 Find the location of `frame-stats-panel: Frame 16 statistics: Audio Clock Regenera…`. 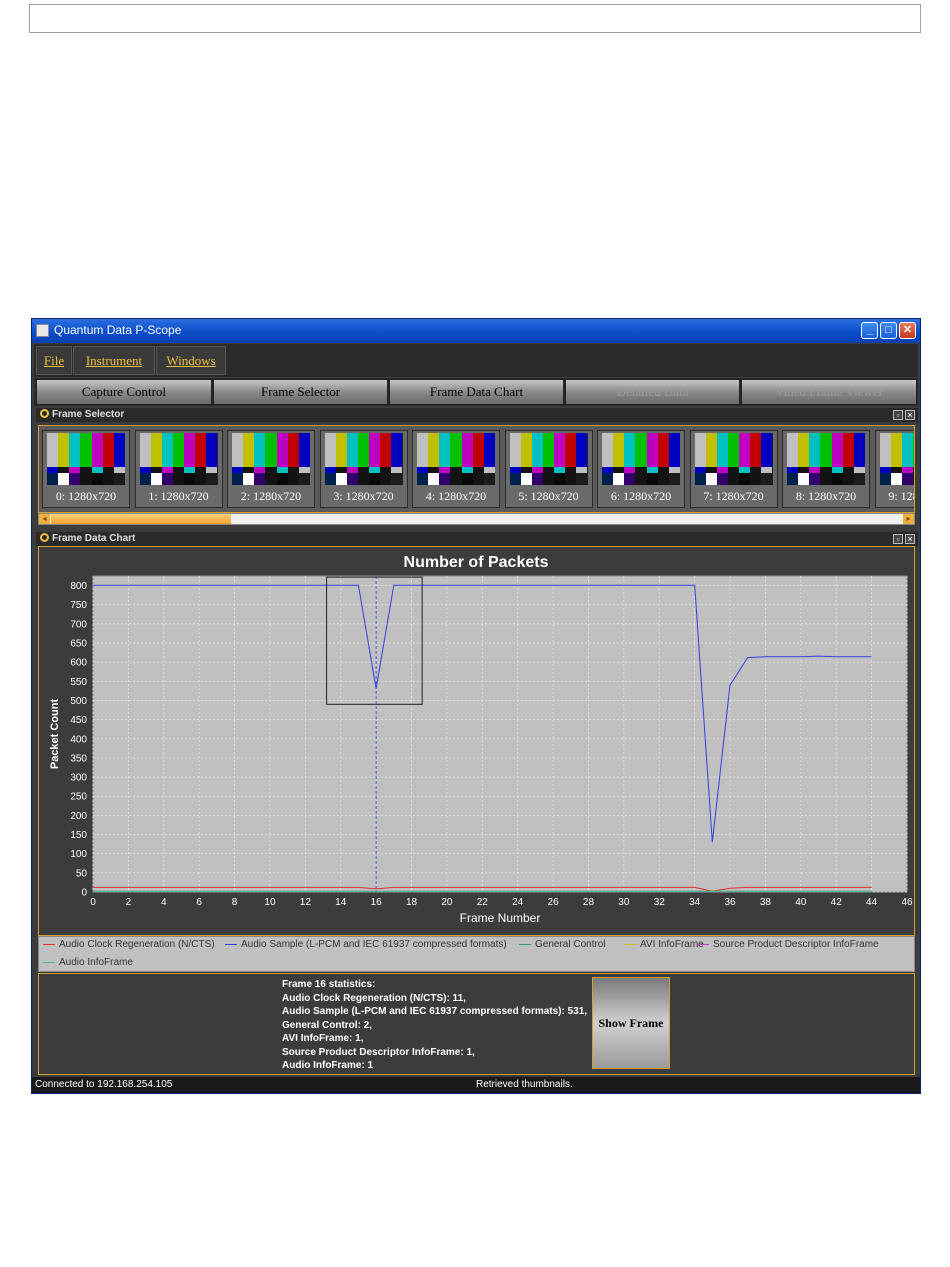

frame-stats-panel: Frame 16 statistics: Audio Clock Regenera… is located at coordinates (476, 1024).